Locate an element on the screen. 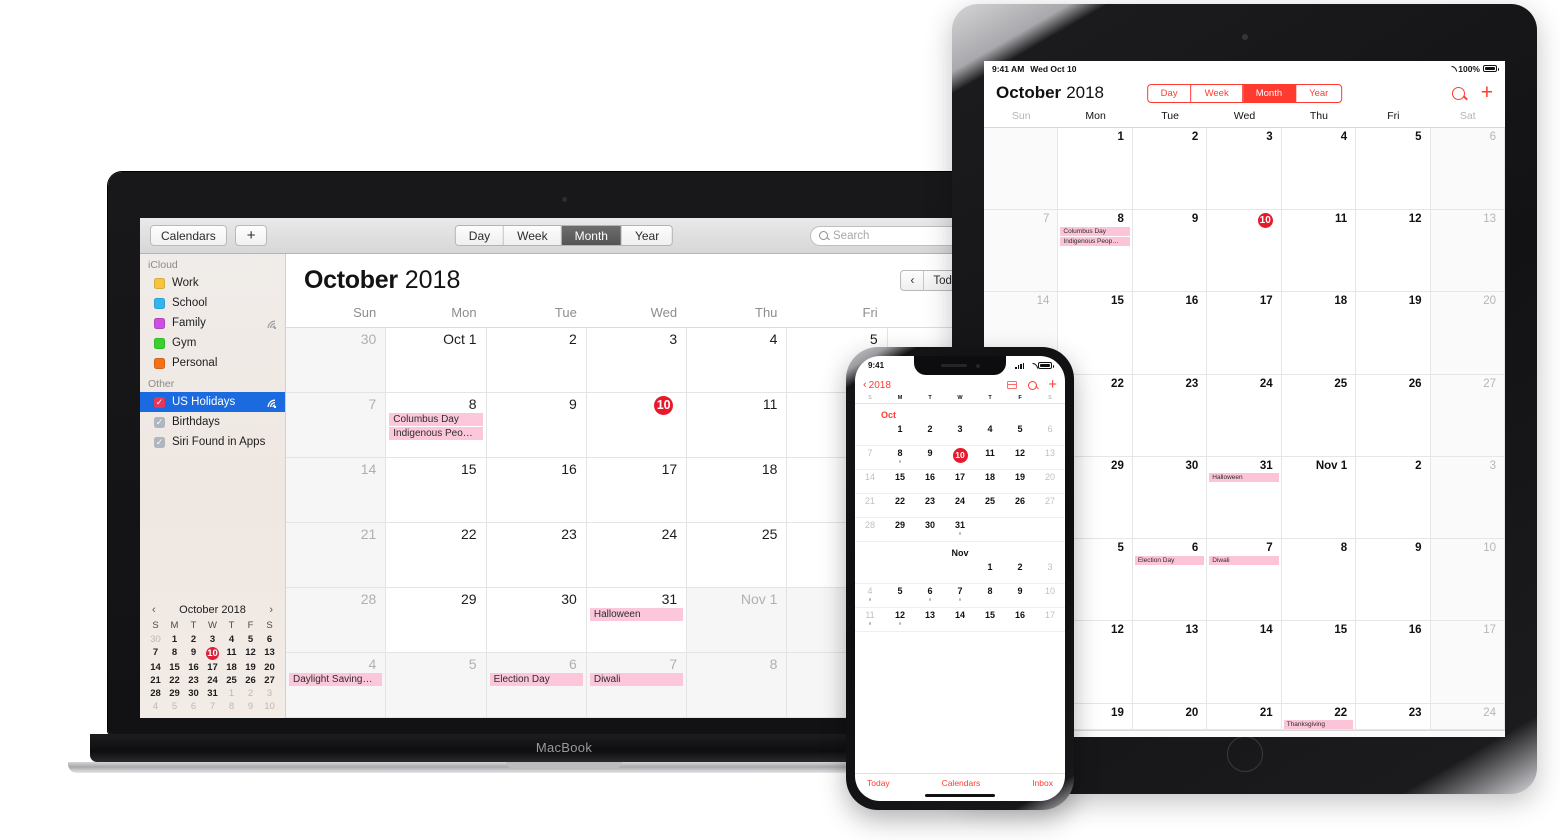  ipad-view-month: Month is located at coordinates (1269, 93).